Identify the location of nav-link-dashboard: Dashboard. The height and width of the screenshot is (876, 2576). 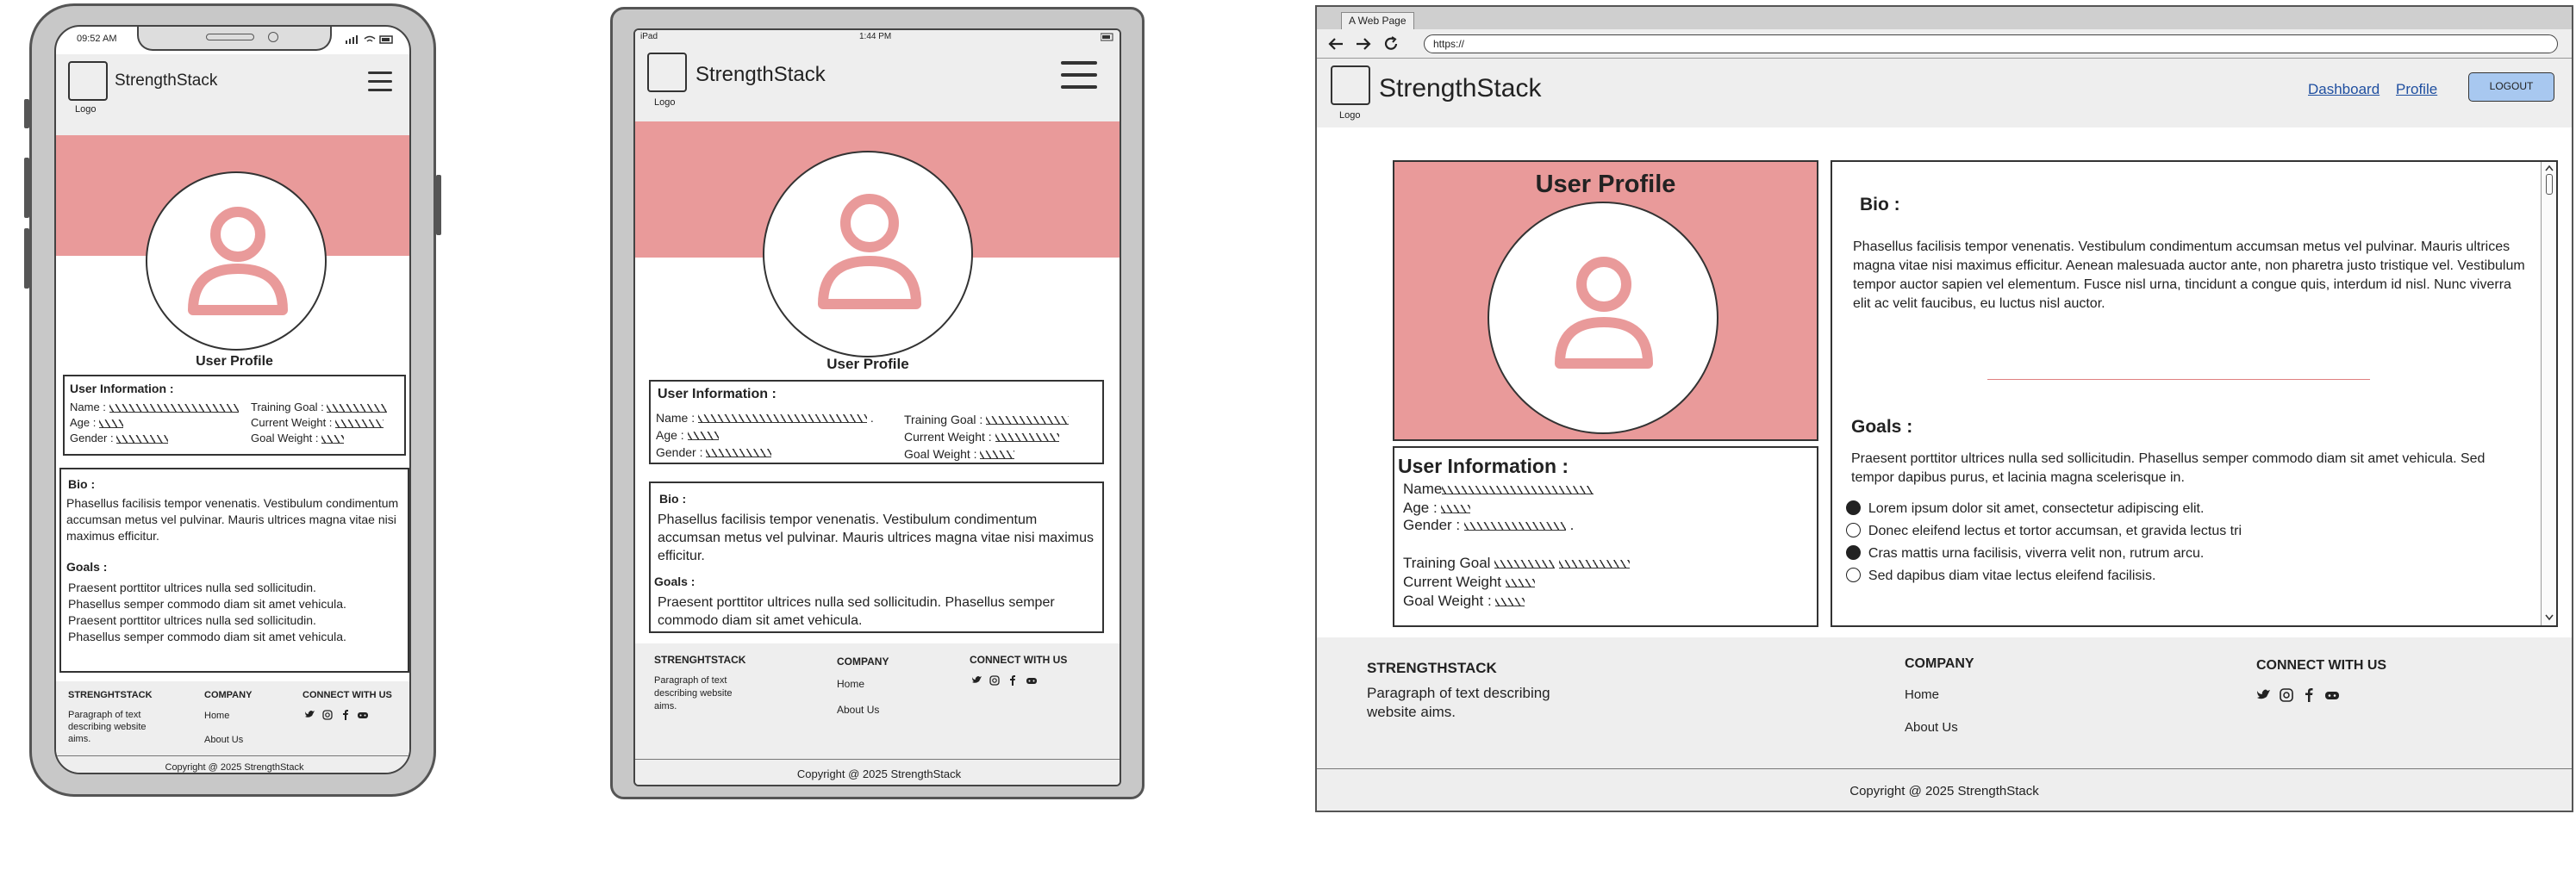
(2344, 90).